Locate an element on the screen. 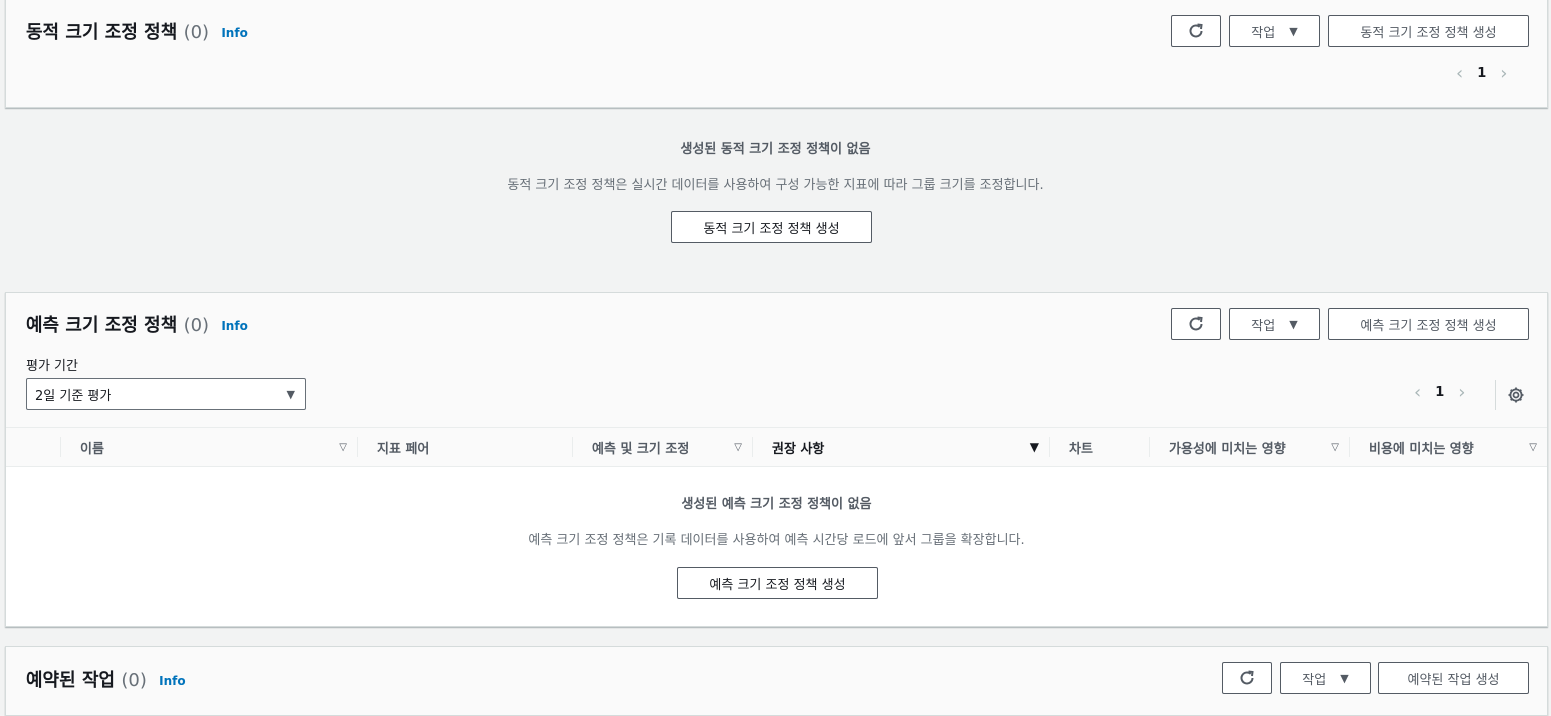 The image size is (1551, 716). column-cost-impact-label: 비용에 미치는 영향 is located at coordinates (1421, 449).